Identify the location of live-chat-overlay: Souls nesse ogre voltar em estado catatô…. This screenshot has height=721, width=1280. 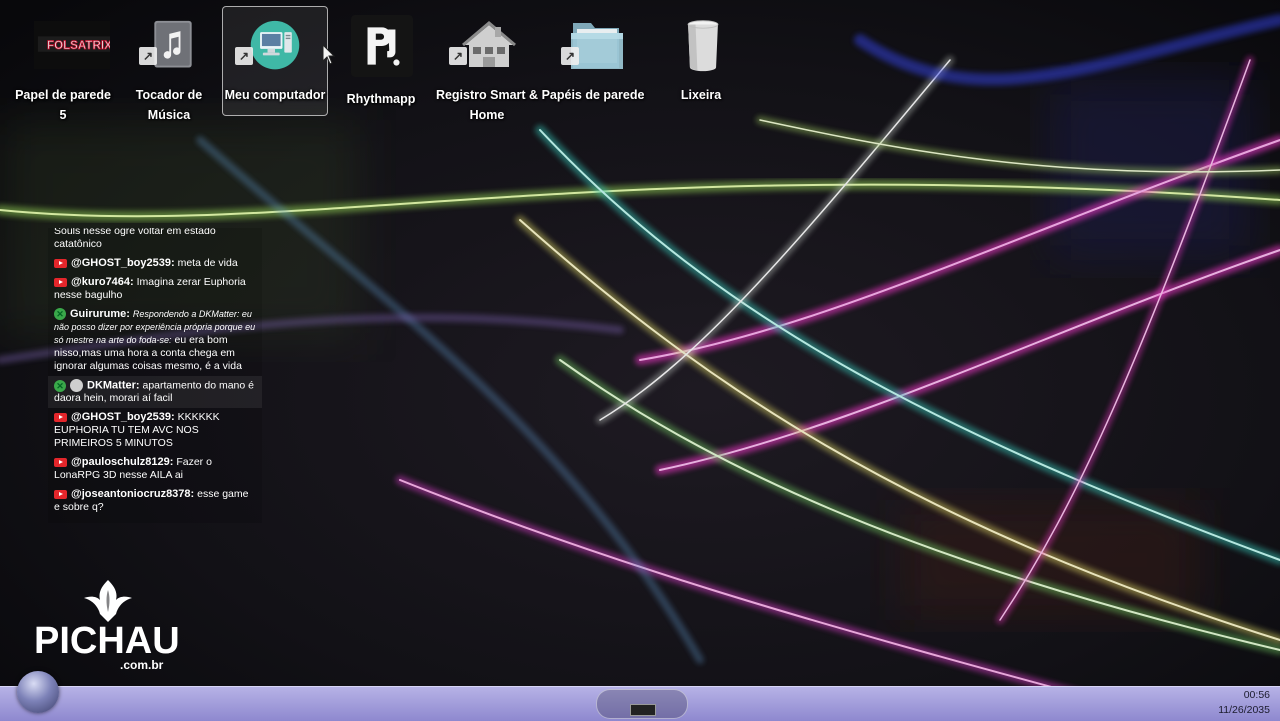
(155, 375).